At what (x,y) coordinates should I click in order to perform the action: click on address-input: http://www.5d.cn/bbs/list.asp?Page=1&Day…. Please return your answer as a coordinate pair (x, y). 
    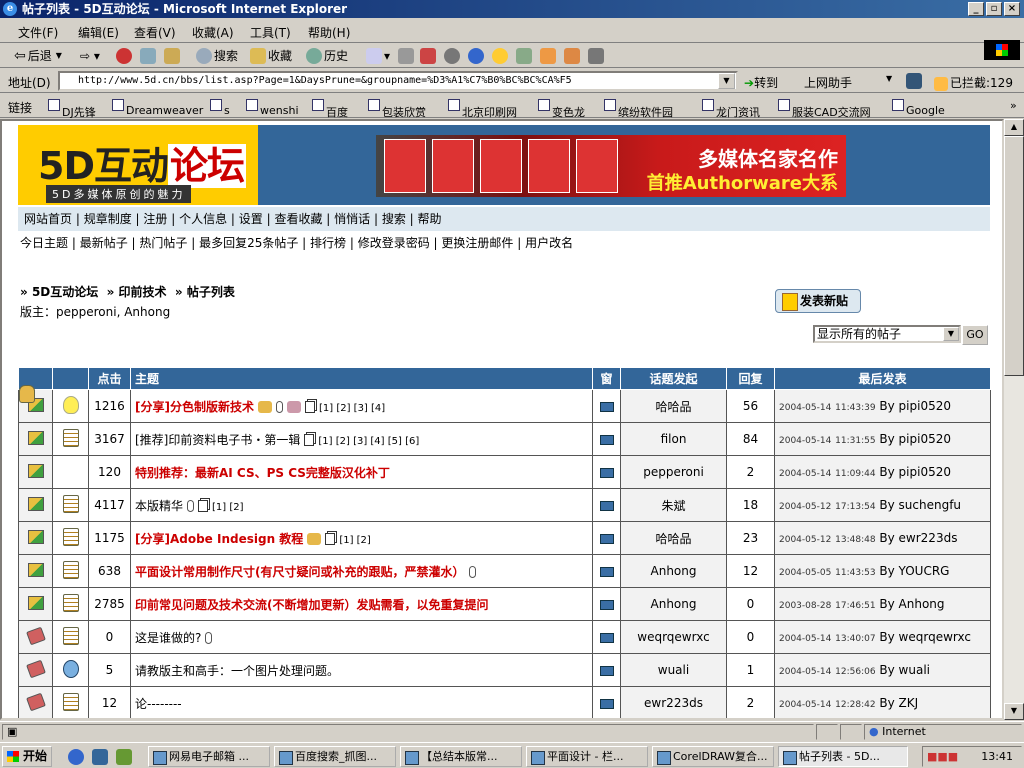
    Looking at the image, I should click on (398, 81).